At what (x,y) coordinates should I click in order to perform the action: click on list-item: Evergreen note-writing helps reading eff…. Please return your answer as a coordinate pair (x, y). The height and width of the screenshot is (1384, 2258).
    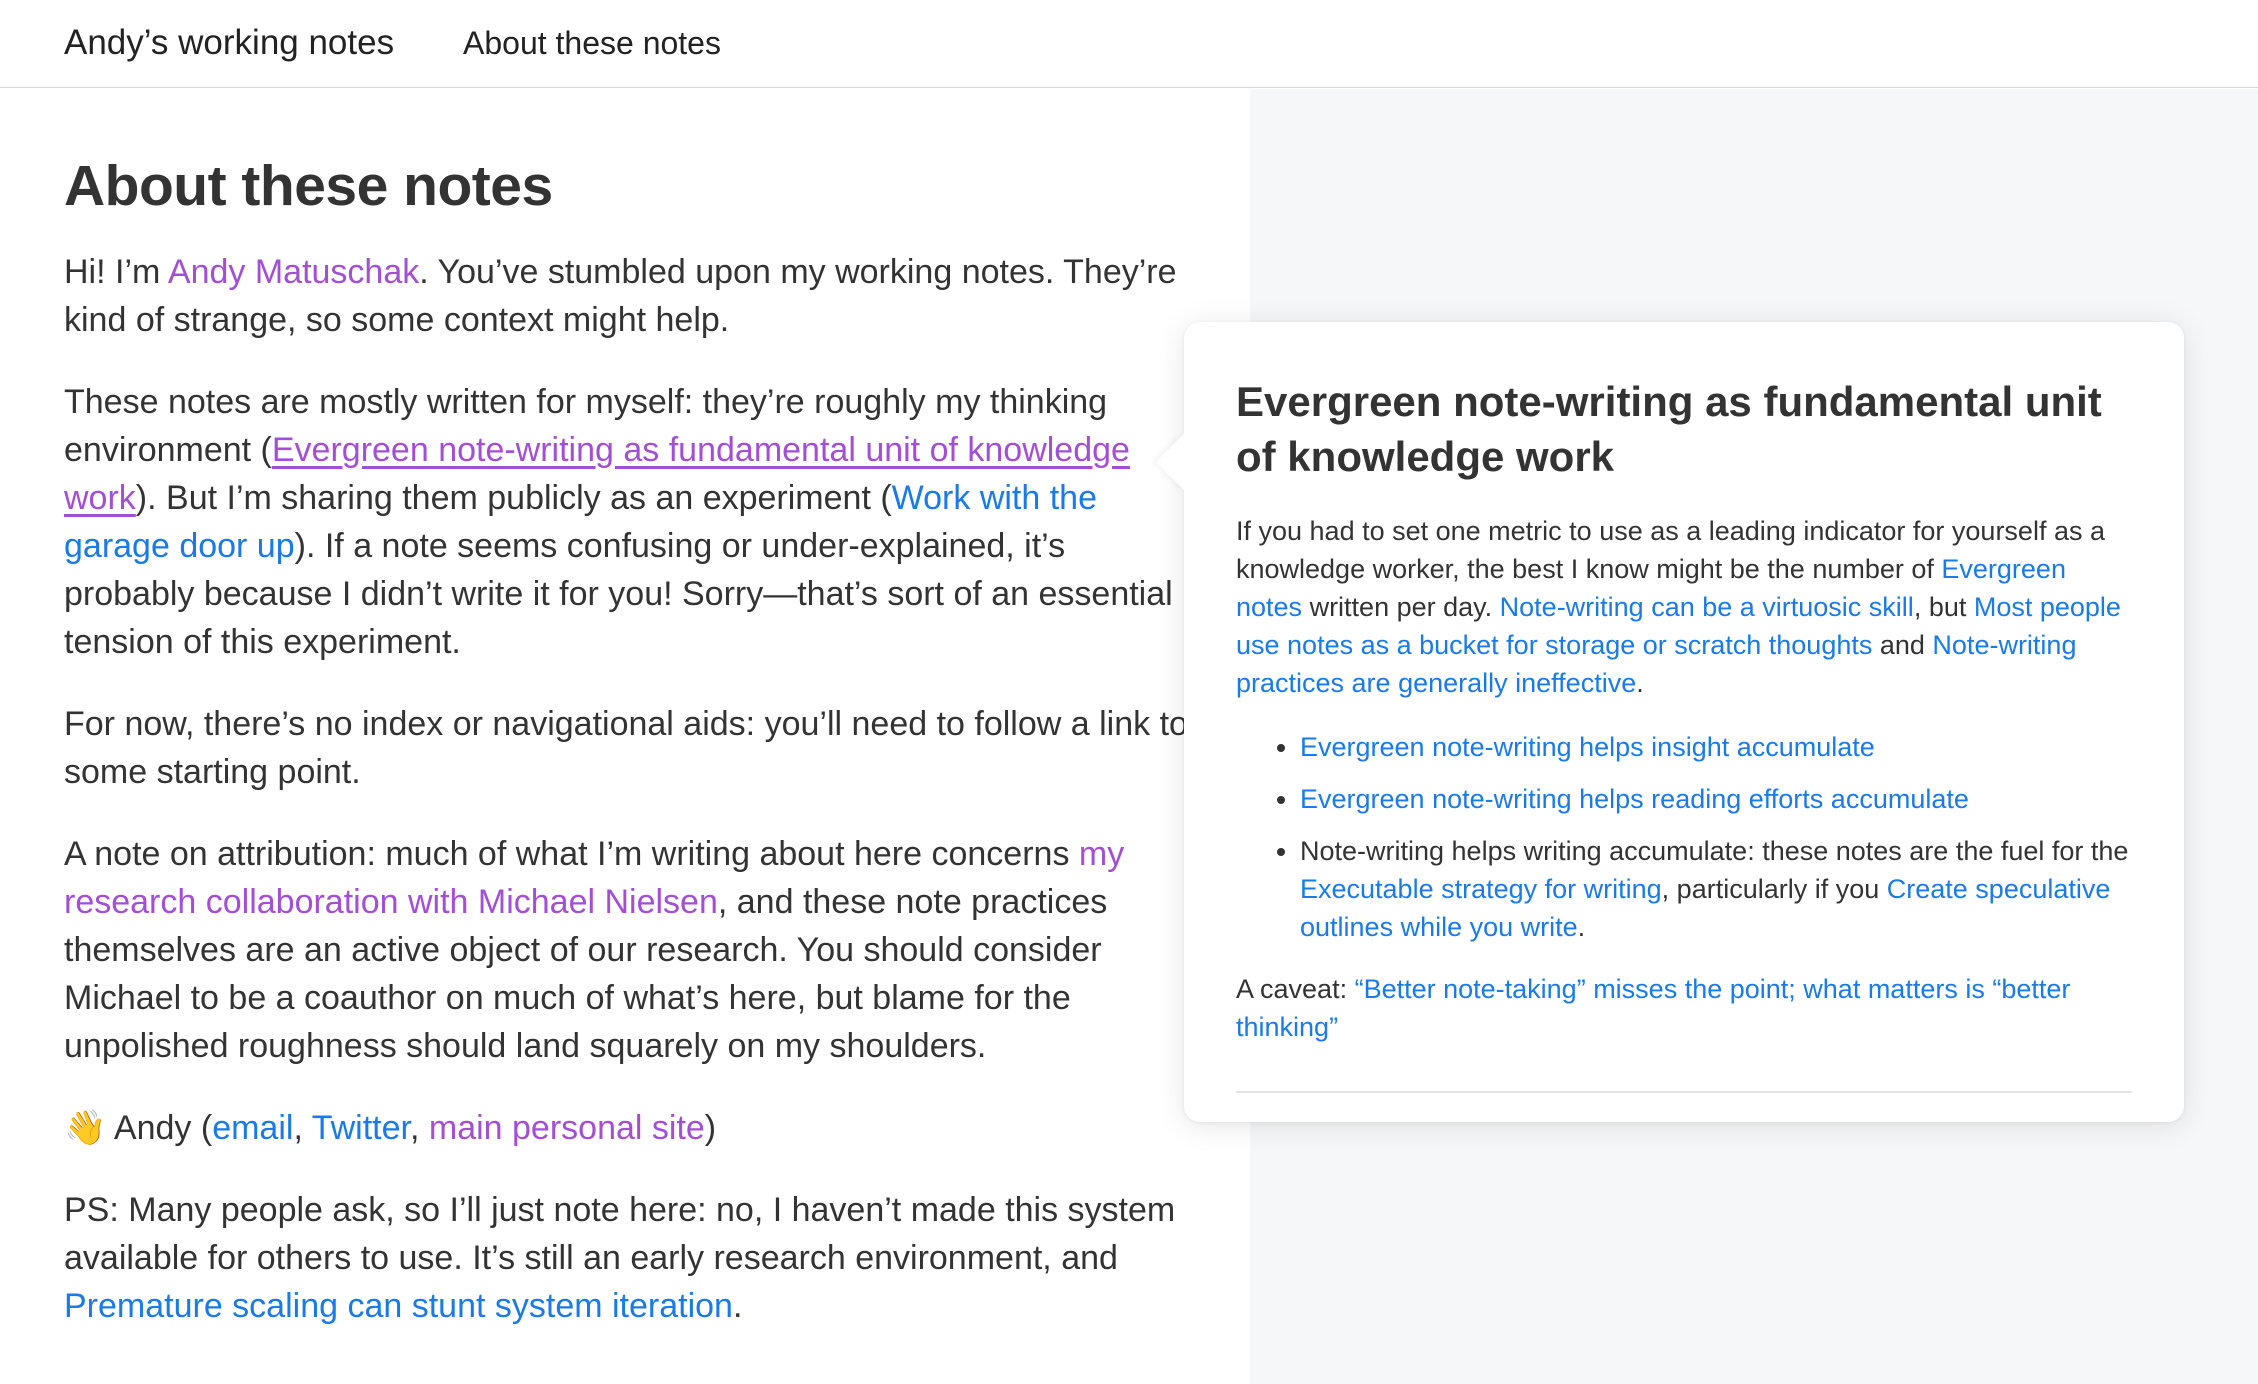
    Looking at the image, I should click on (1716, 799).